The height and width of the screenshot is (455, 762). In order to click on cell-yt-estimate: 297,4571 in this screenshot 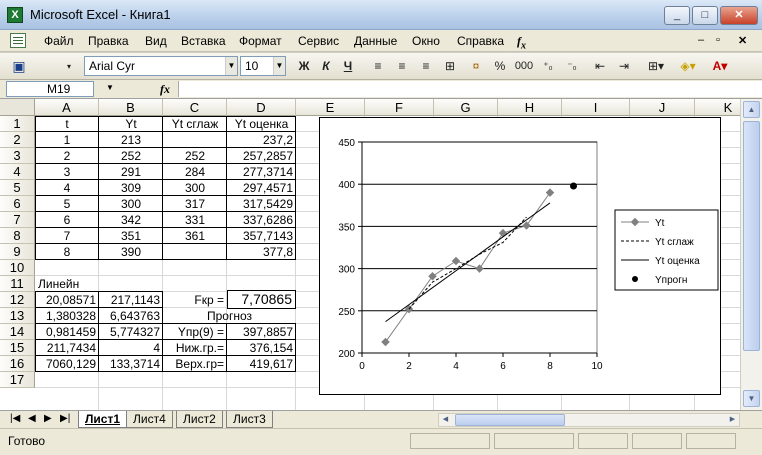, I will do `click(261, 188)`.